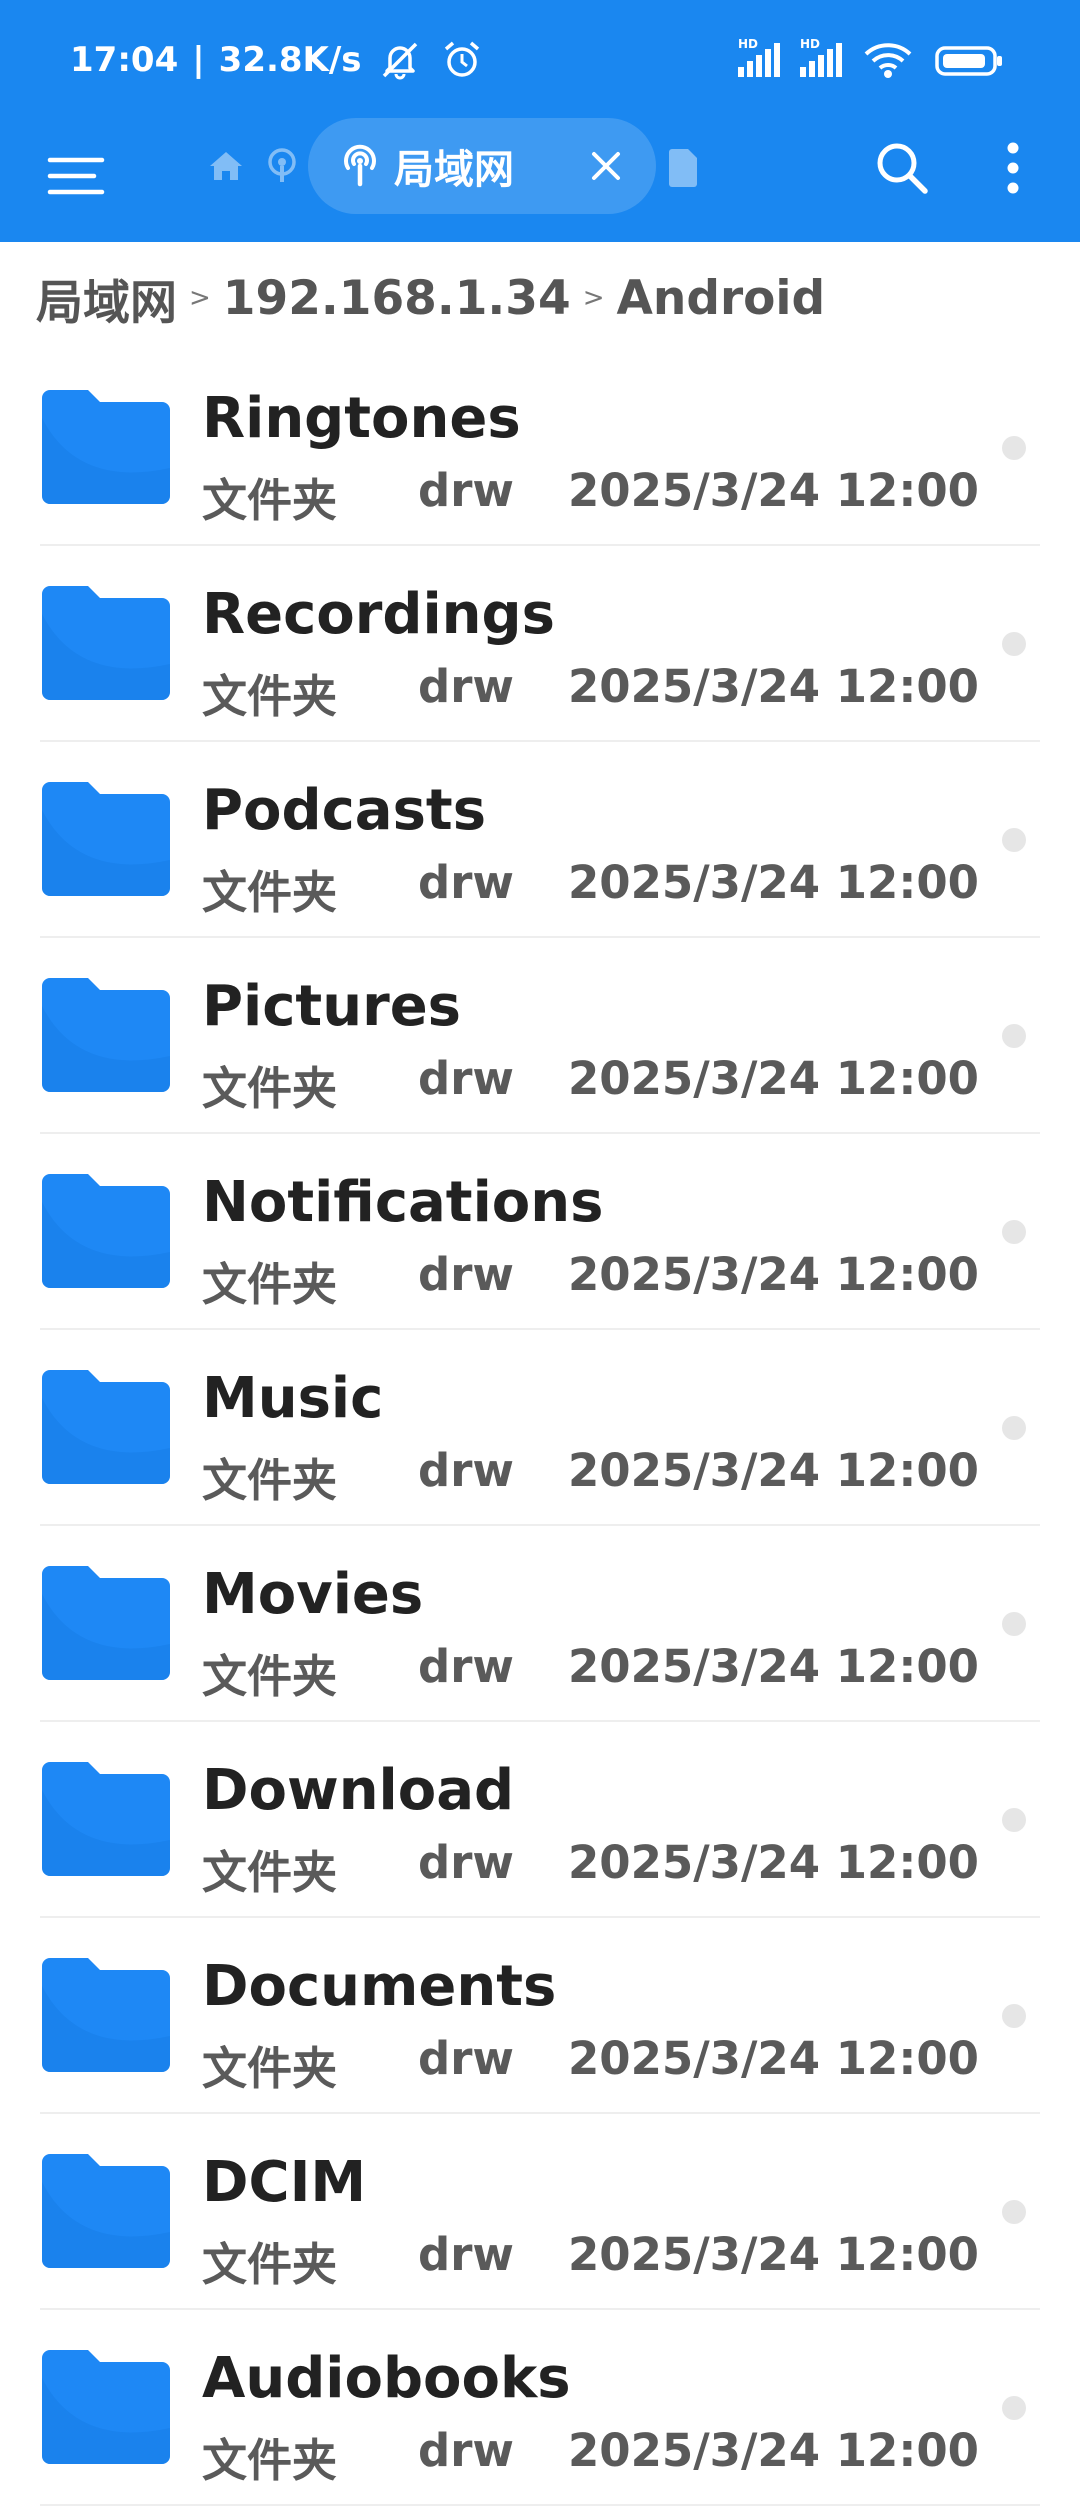  I want to click on status-right: HD HD, so click(871, 60).